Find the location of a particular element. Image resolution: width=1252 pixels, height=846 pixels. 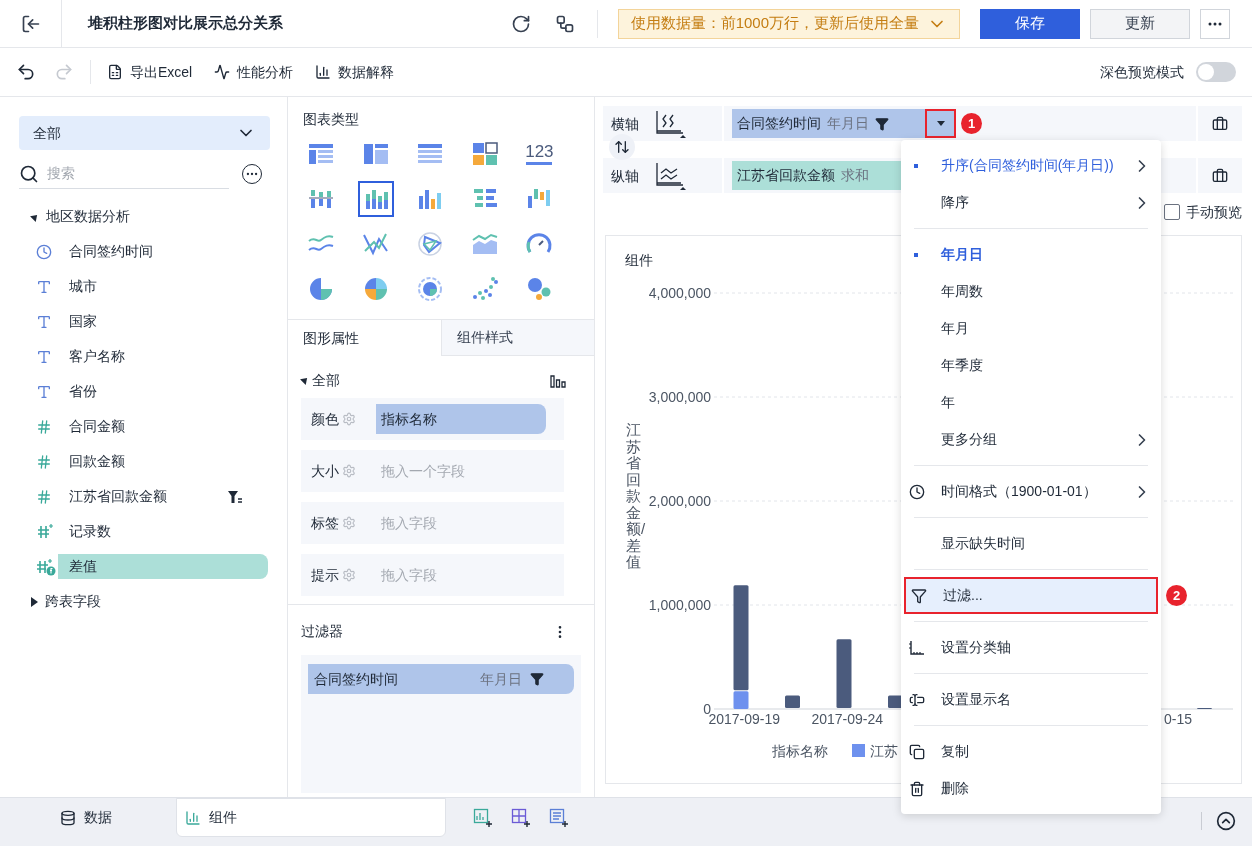

report-title: 堆积柱形图对比展示总分关系 is located at coordinates (185, 23).